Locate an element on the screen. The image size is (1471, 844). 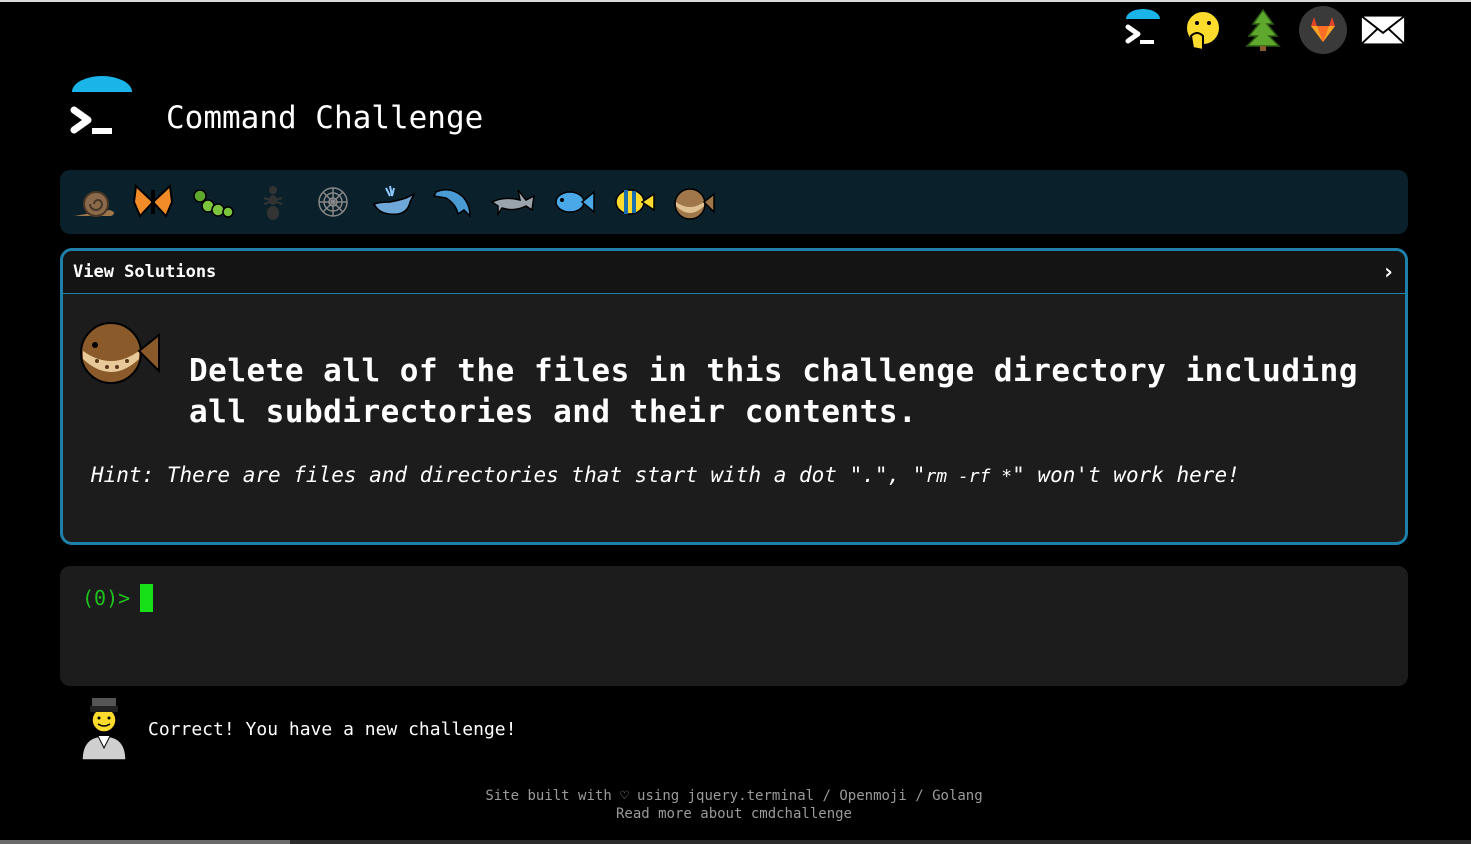
level-selector is located at coordinates (734, 202).